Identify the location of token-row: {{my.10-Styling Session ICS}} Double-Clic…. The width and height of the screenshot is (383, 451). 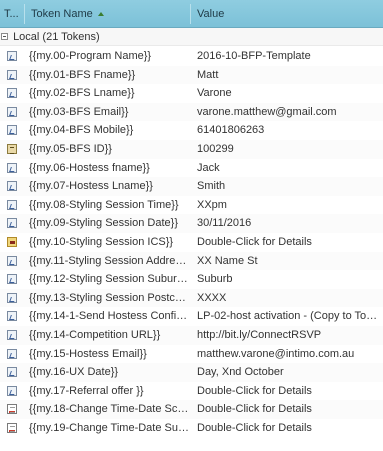
(191, 242).